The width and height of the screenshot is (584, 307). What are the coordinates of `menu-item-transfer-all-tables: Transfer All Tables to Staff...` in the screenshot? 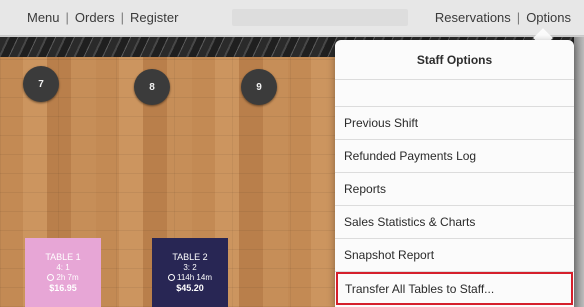 It's located at (454, 288).